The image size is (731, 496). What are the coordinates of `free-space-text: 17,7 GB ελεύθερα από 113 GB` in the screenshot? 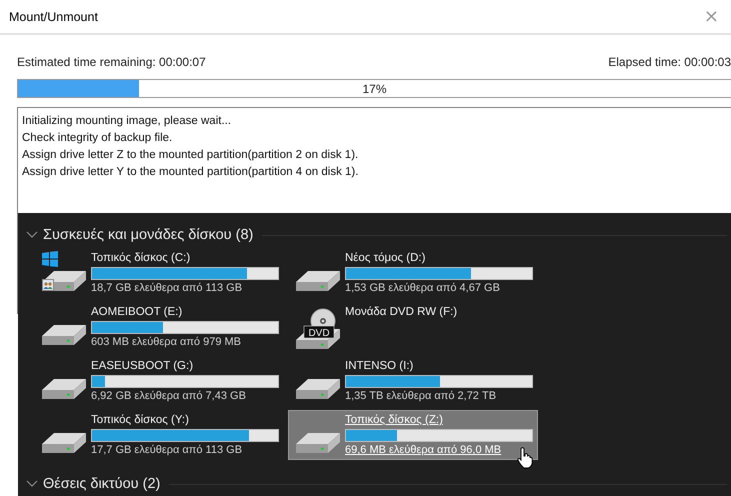 It's located at (167, 450).